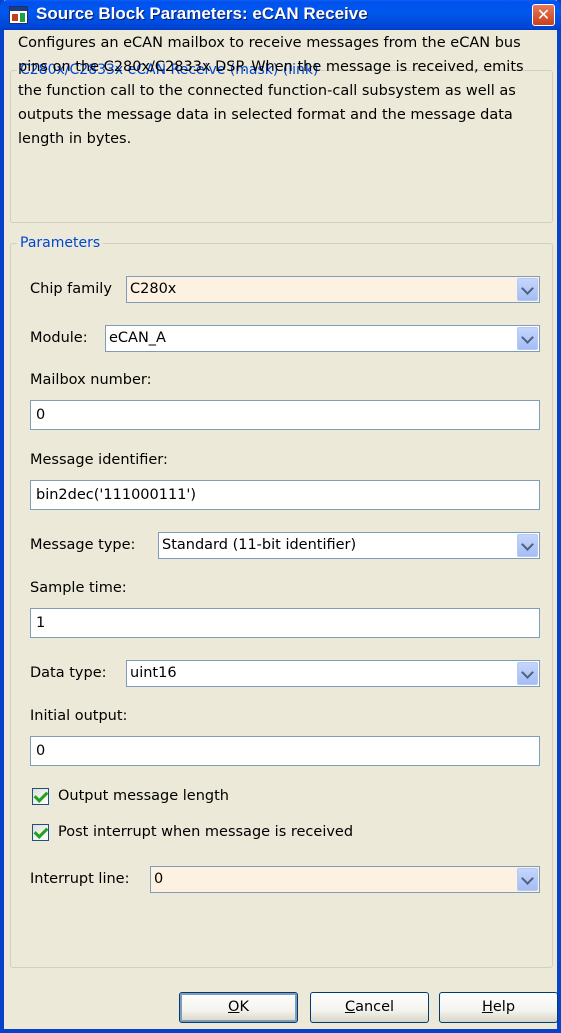 This screenshot has height=1033, width=561. What do you see at coordinates (79, 716) in the screenshot?
I see `initial-output-label: Initial output:` at bounding box center [79, 716].